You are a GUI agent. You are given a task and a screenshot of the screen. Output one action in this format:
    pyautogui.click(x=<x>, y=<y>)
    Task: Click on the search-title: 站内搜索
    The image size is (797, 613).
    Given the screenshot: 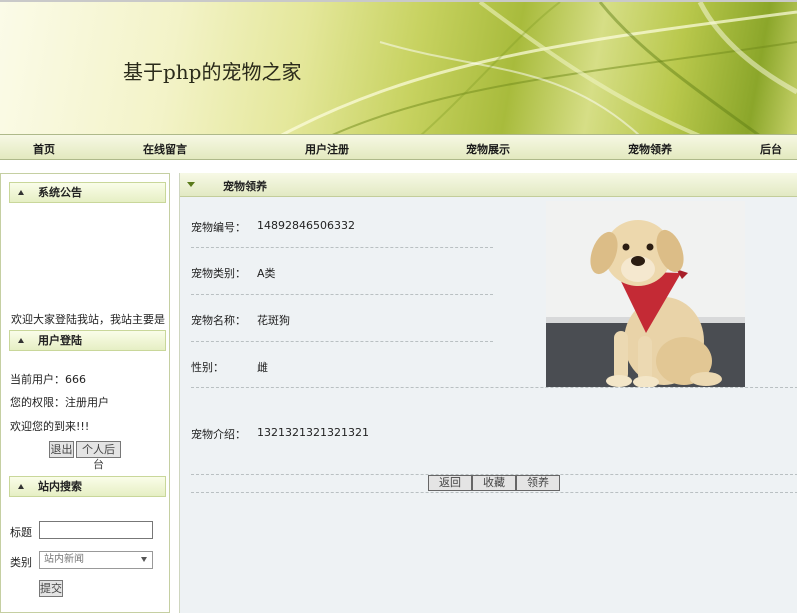 What is the action you would take?
    pyautogui.click(x=60, y=486)
    